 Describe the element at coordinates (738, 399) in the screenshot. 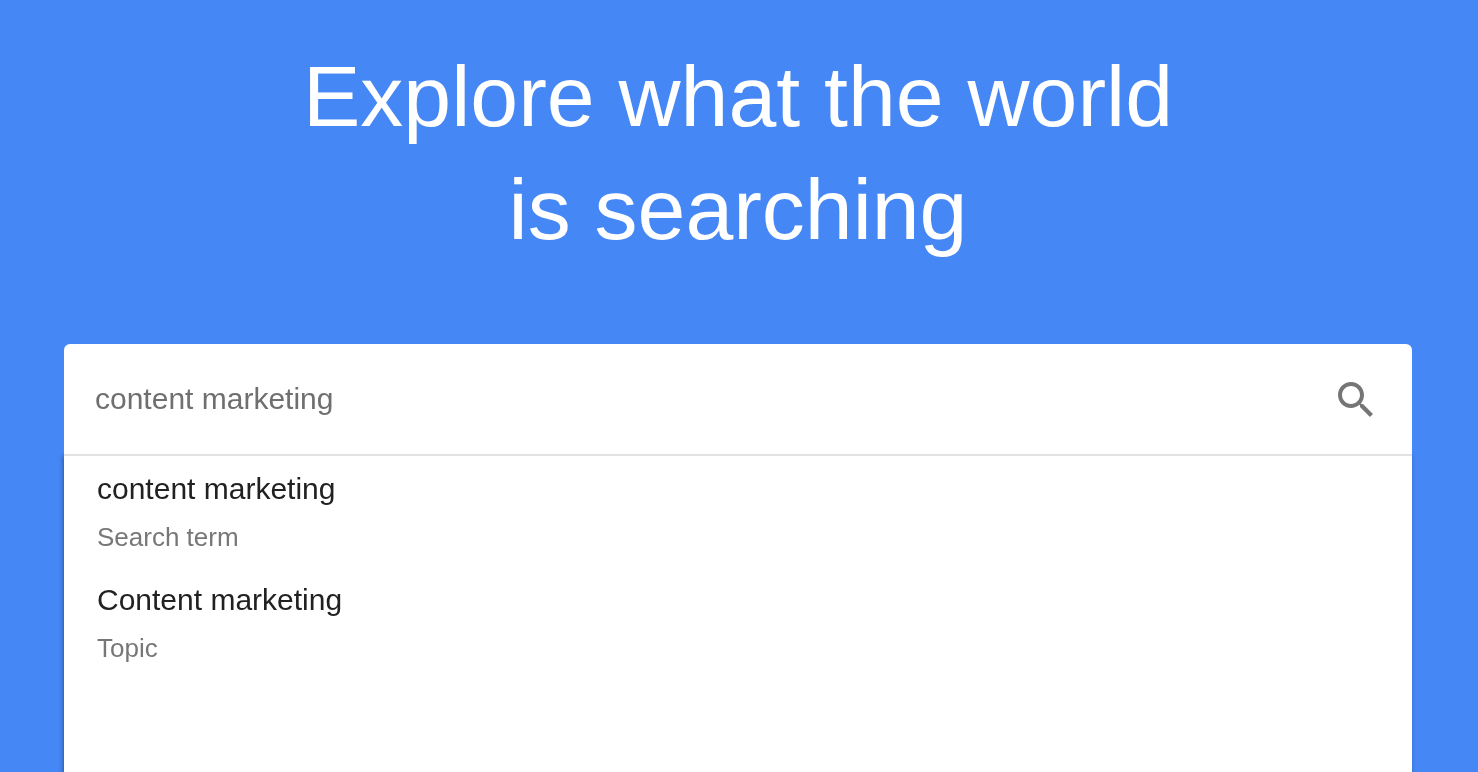

I see `search-field: content marketing` at that location.